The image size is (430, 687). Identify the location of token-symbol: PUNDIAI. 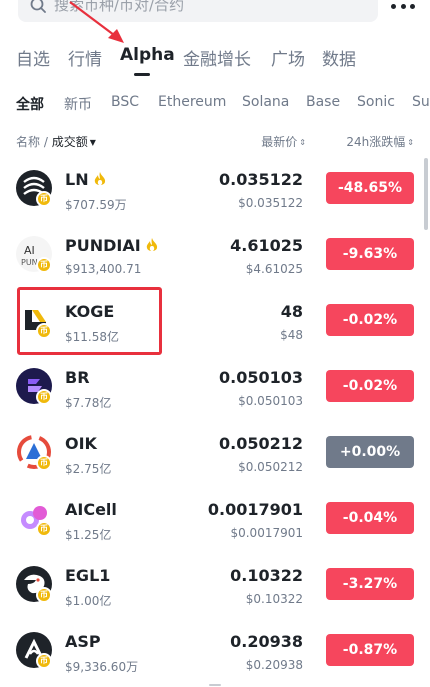
(111, 245).